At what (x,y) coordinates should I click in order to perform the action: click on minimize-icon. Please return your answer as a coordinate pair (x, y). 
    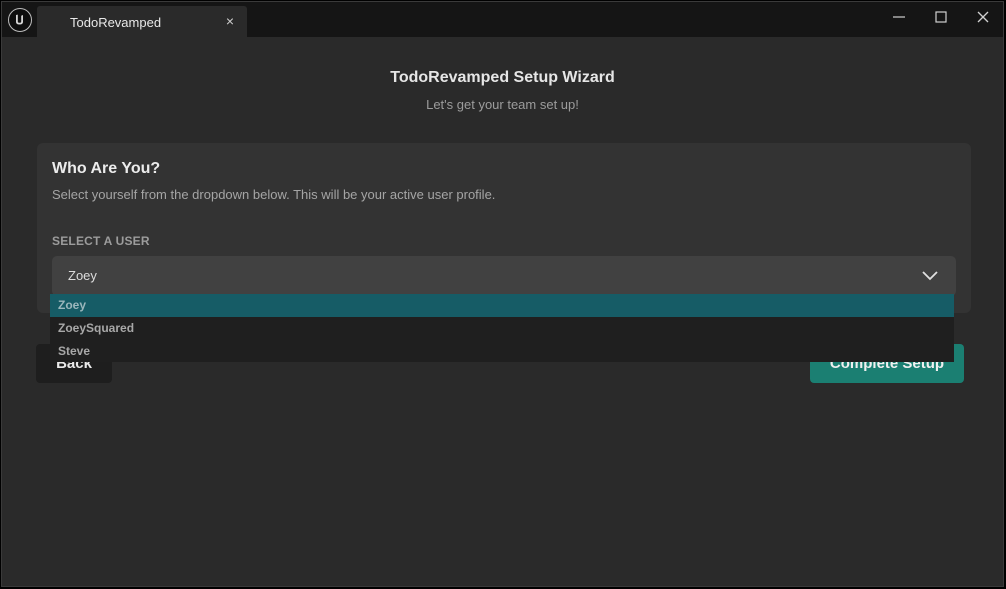
    Looking at the image, I should click on (899, 17).